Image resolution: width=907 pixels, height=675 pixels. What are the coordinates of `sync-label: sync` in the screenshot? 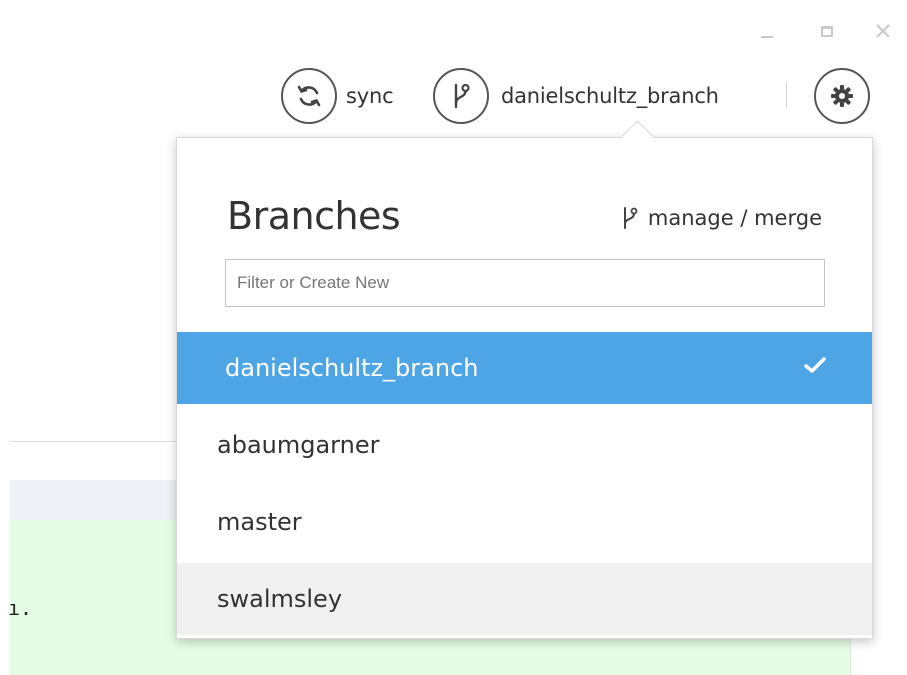 It's located at (370, 96).